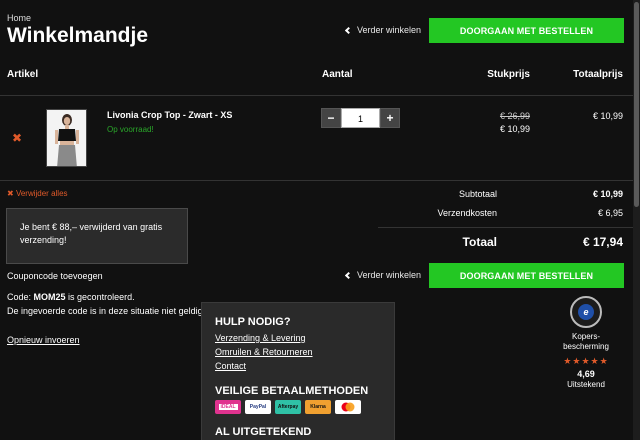 This screenshot has width=640, height=440. I want to click on continue-shopping-link-bottom: Verder winkelen, so click(383, 275).